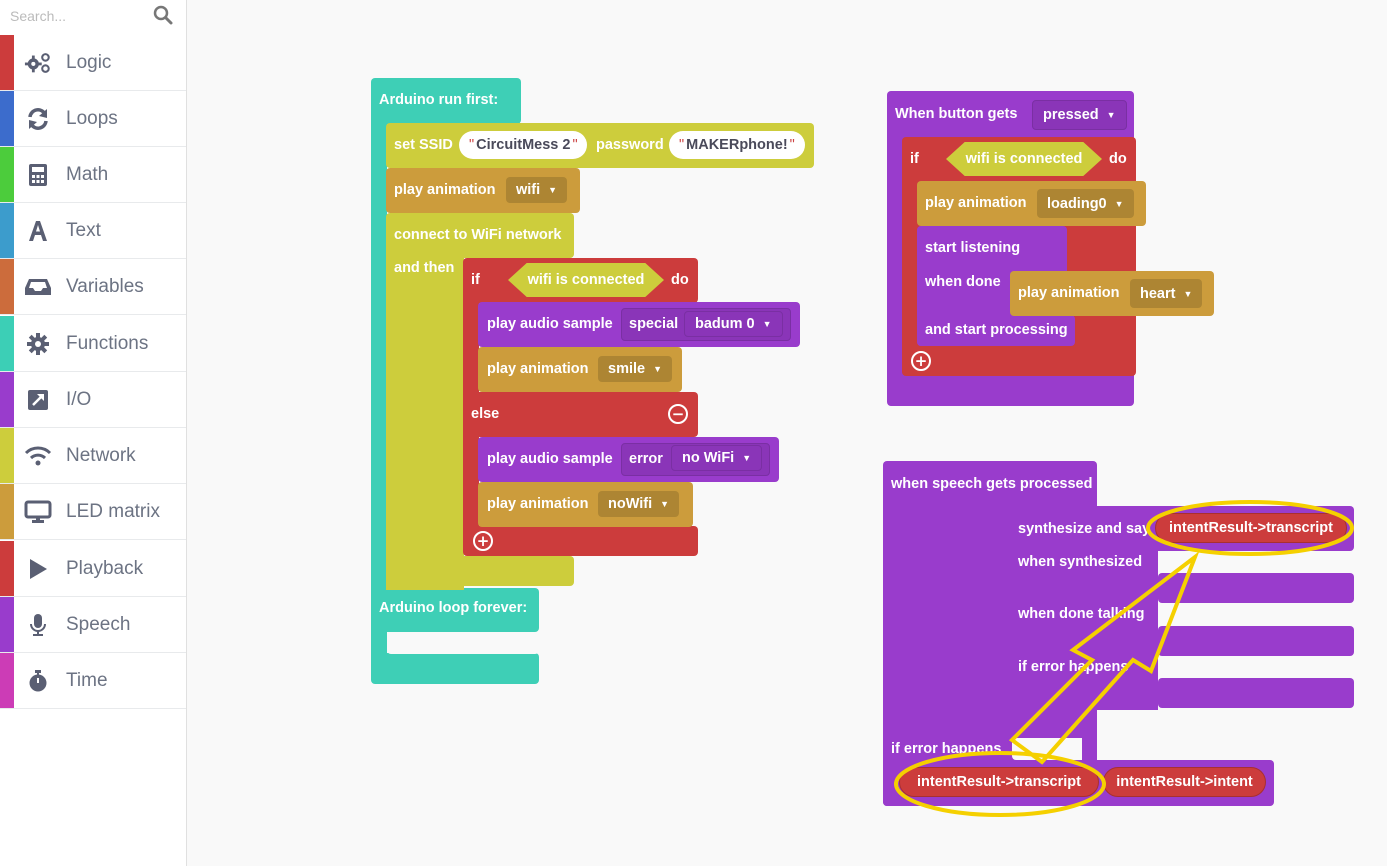 This screenshot has width=1387, height=866. Describe the element at coordinates (478, 235) in the screenshot. I see `connect-wifi-label: connect to WiFi network` at that location.